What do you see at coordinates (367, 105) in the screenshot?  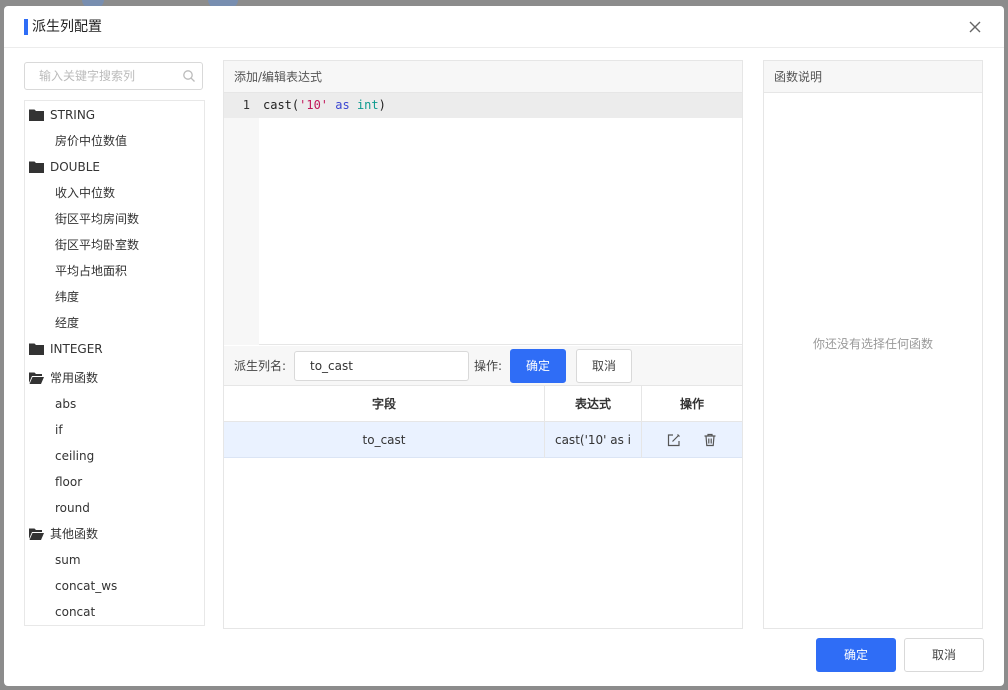 I see `code-token-type: int` at bounding box center [367, 105].